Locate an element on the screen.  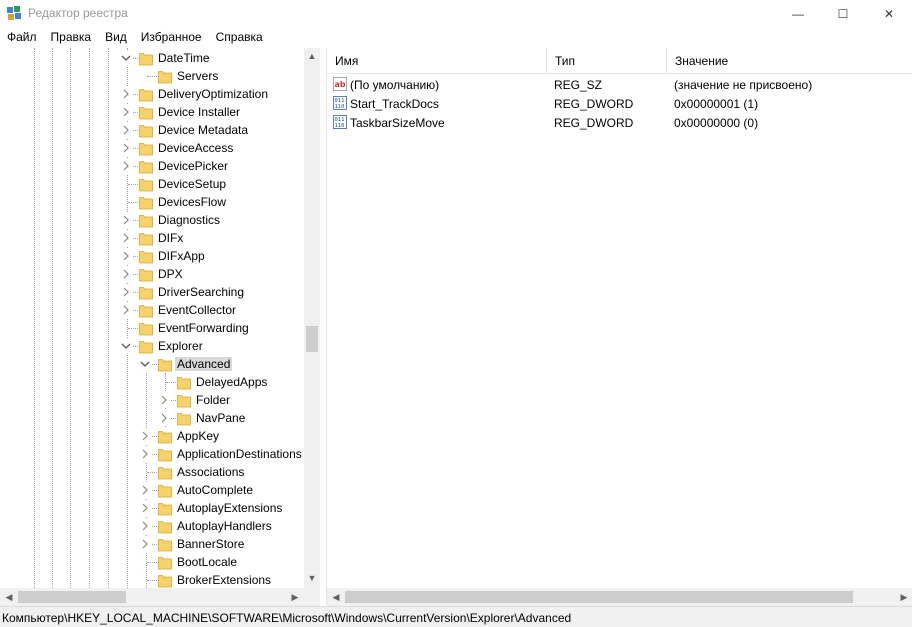
tree-item-label: AutoplayExtensions is located at coordinates (230, 508).